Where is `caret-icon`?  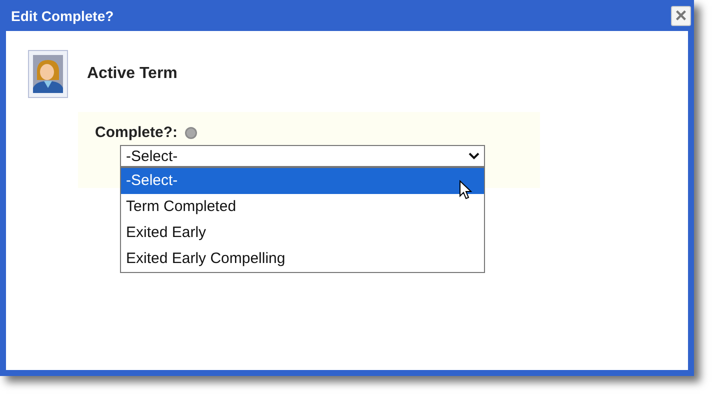
caret-icon is located at coordinates (474, 156).